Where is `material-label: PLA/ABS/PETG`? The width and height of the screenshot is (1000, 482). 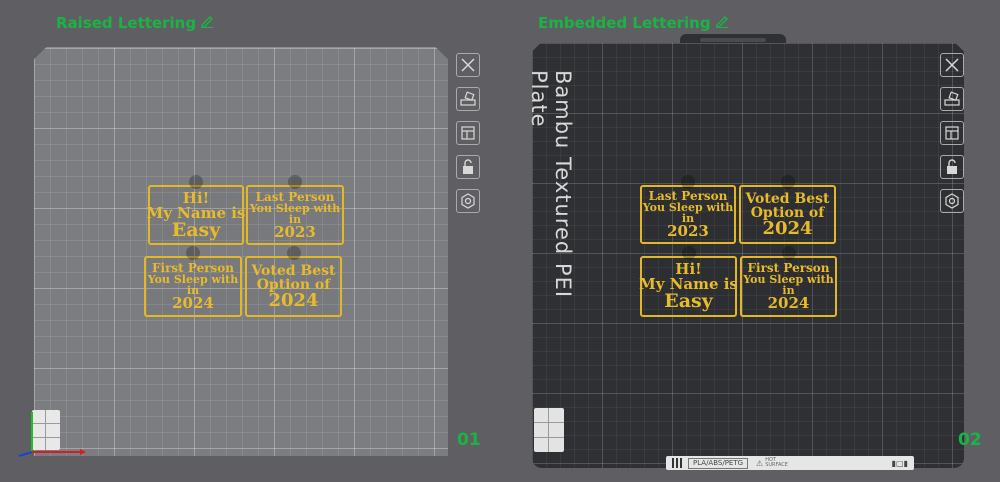 material-label: PLA/ABS/PETG is located at coordinates (718, 463).